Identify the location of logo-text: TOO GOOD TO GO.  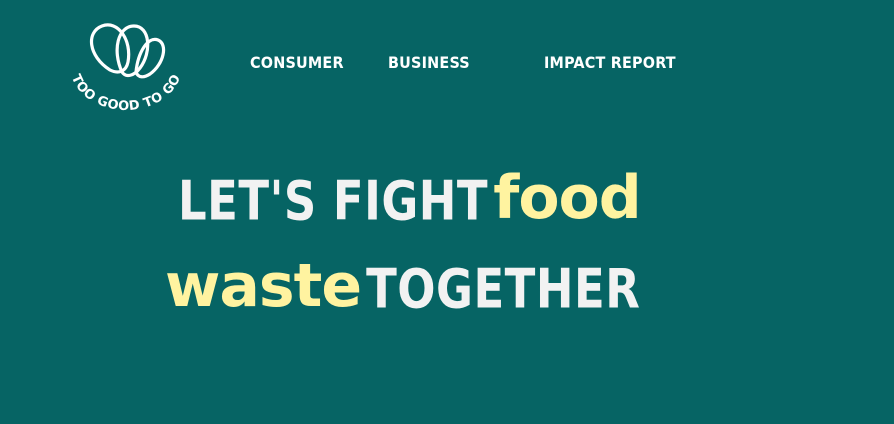
(126, 93).